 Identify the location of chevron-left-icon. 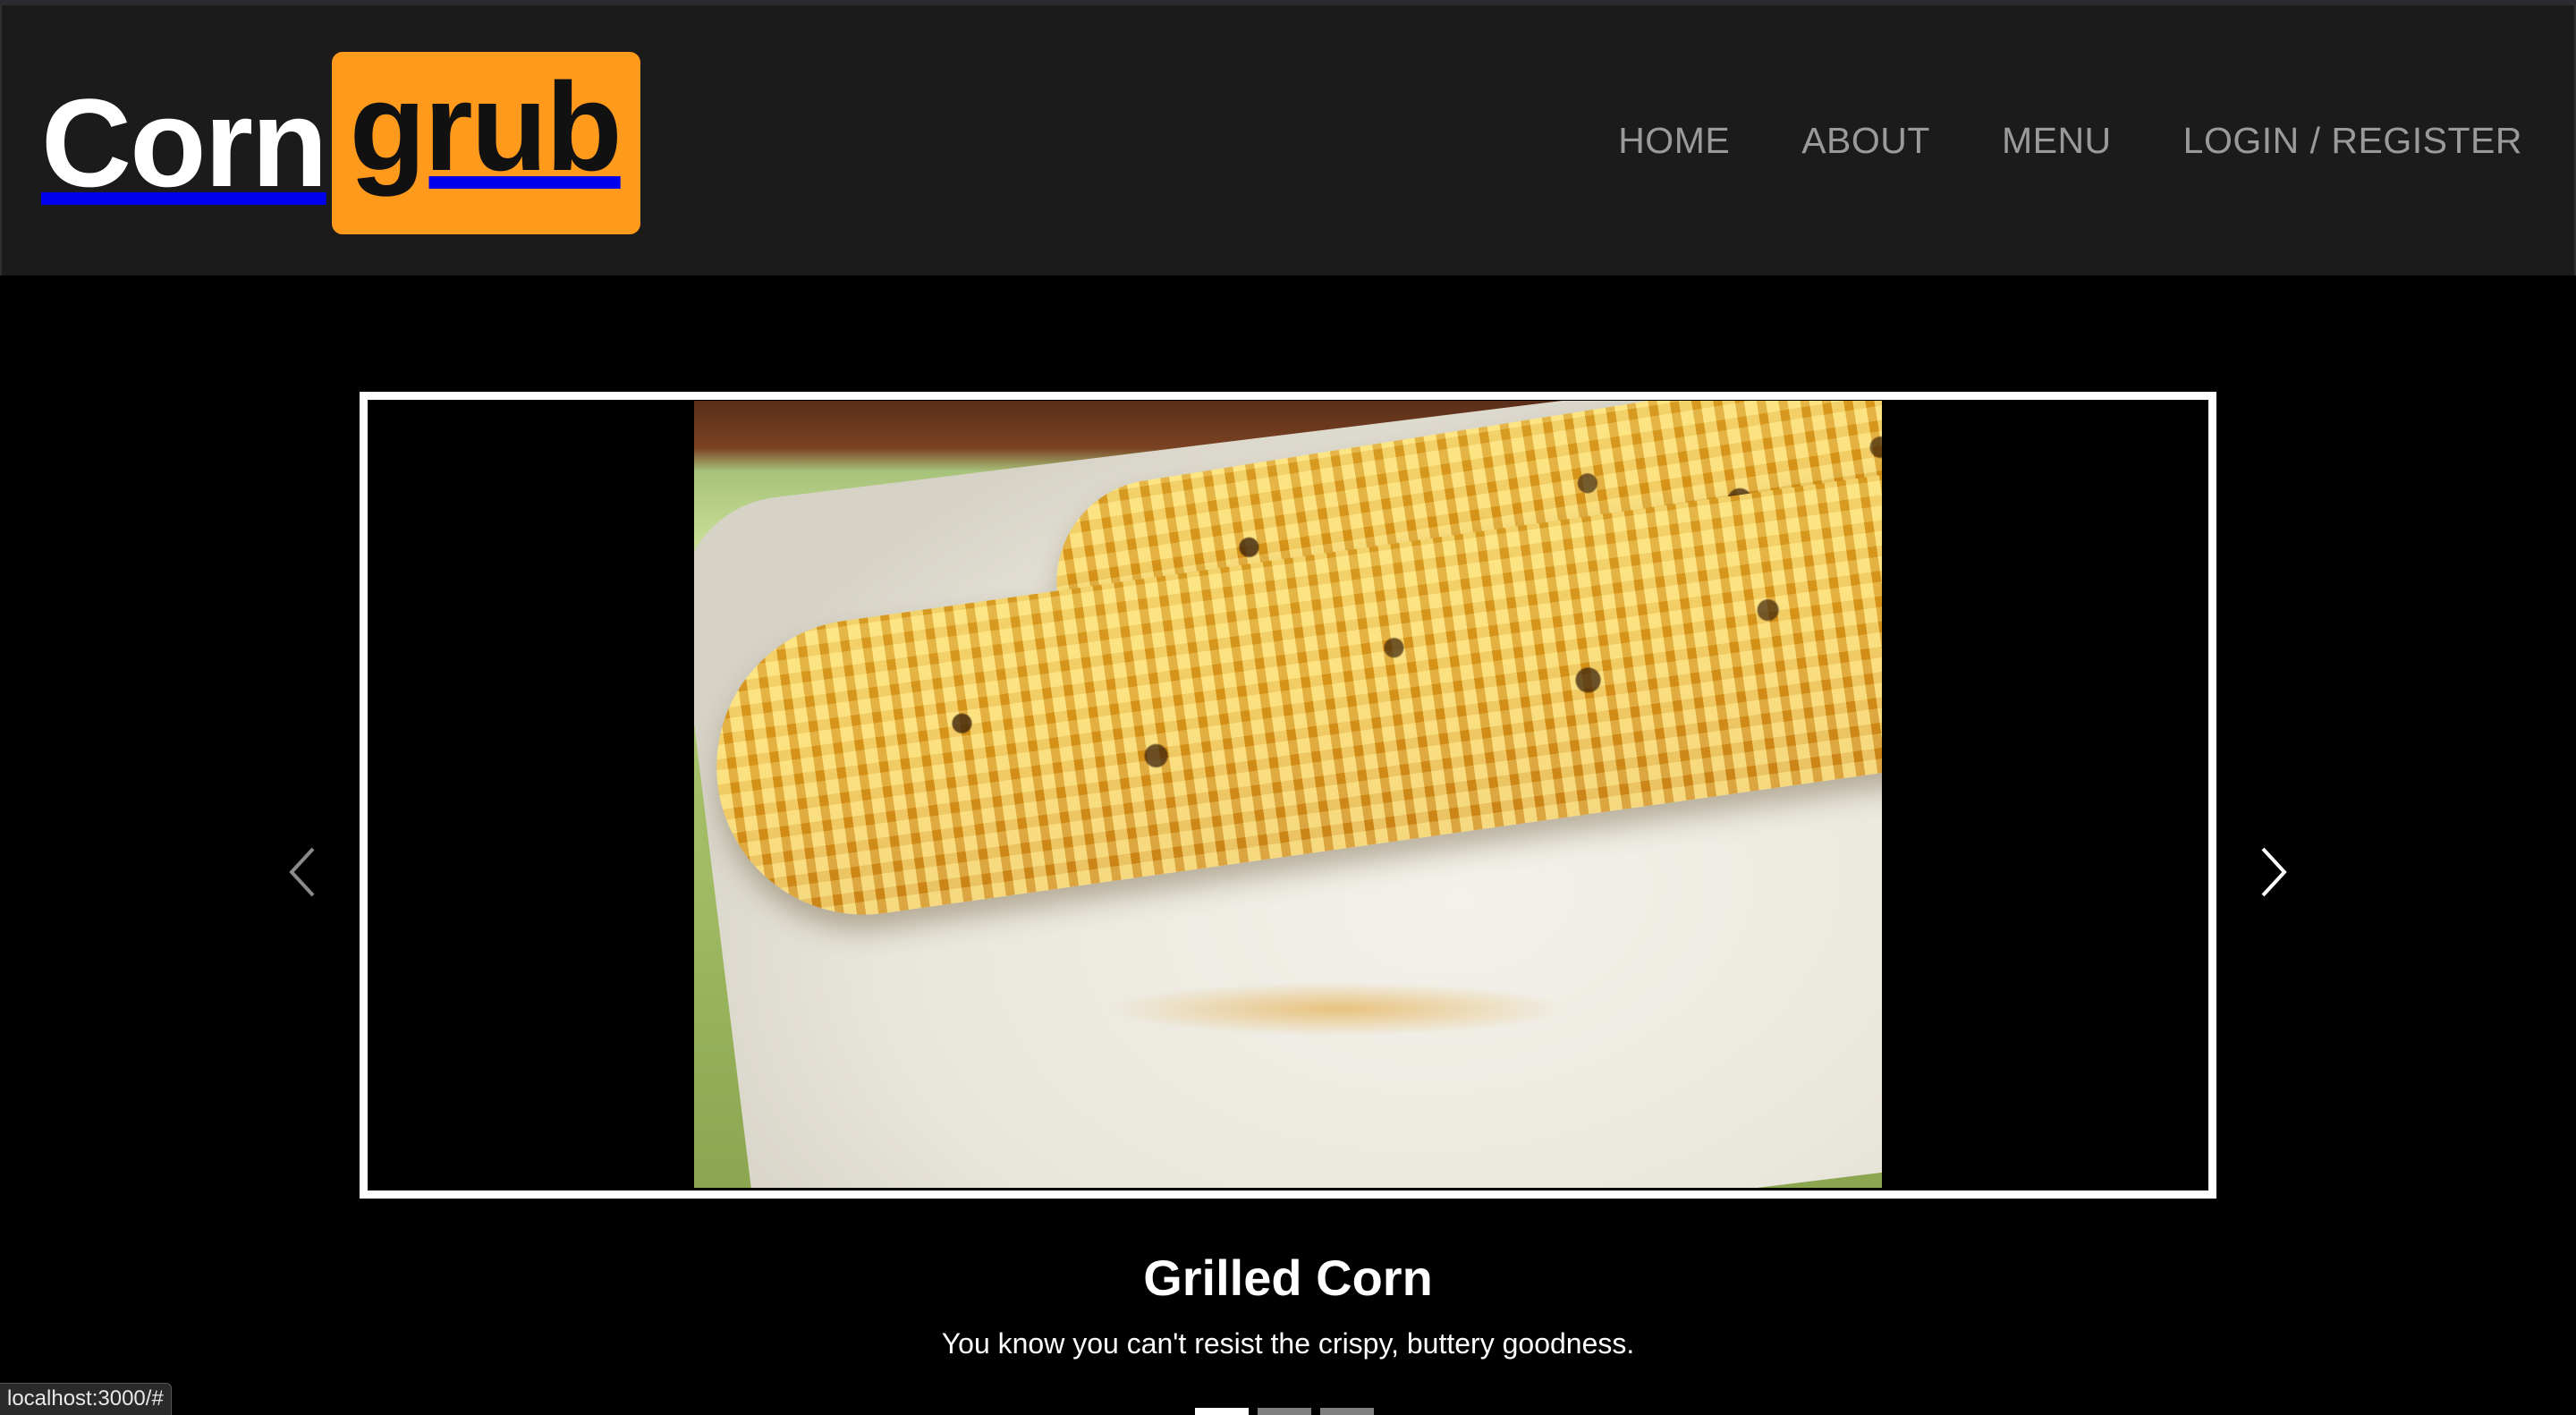
(302, 872).